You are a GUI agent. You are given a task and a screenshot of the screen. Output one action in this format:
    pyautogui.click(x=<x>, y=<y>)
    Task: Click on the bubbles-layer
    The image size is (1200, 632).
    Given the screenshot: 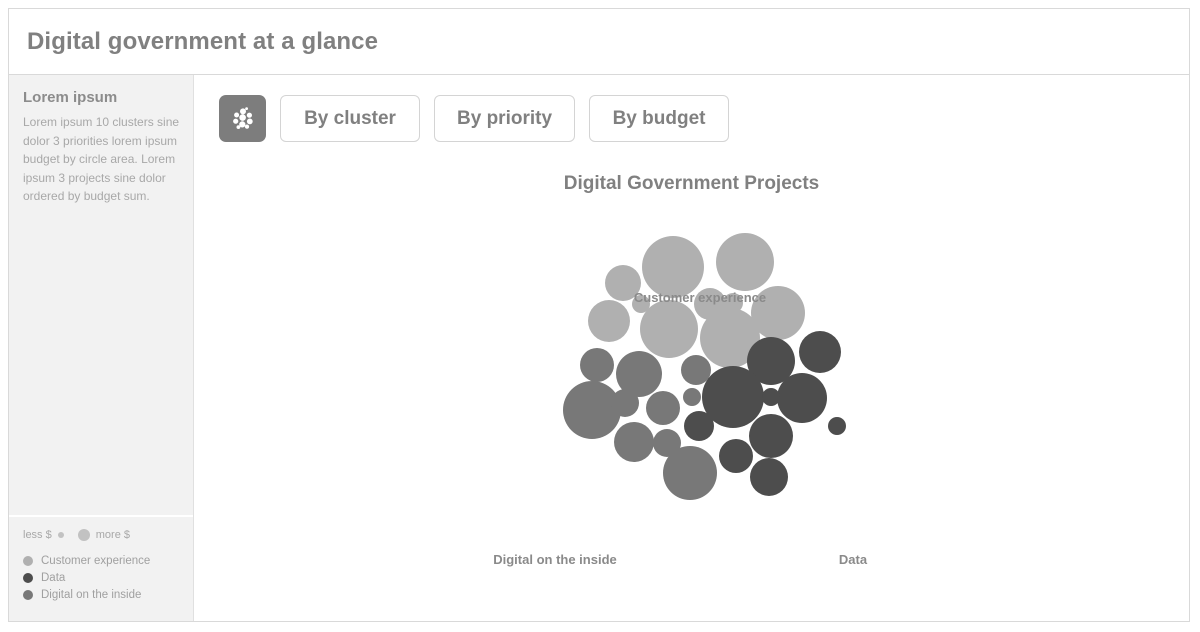 What is the action you would take?
    pyautogui.click(x=704, y=366)
    